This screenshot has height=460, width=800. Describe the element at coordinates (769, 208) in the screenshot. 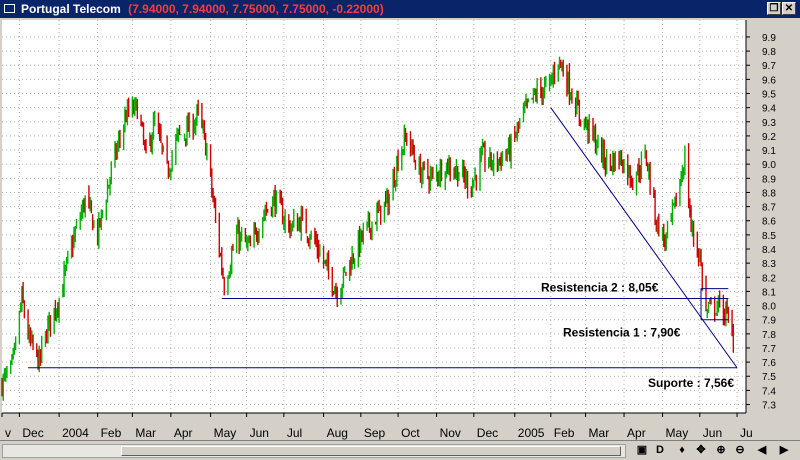

I see `y-tick-label: 8.7` at that location.